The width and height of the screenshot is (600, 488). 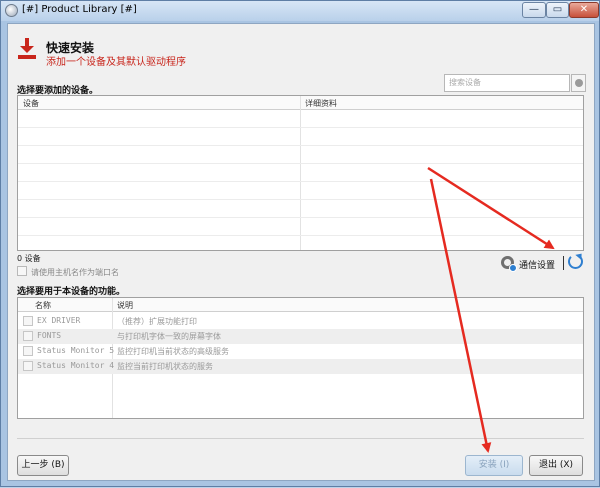 I want to click on clear-icon, so click(x=579, y=83).